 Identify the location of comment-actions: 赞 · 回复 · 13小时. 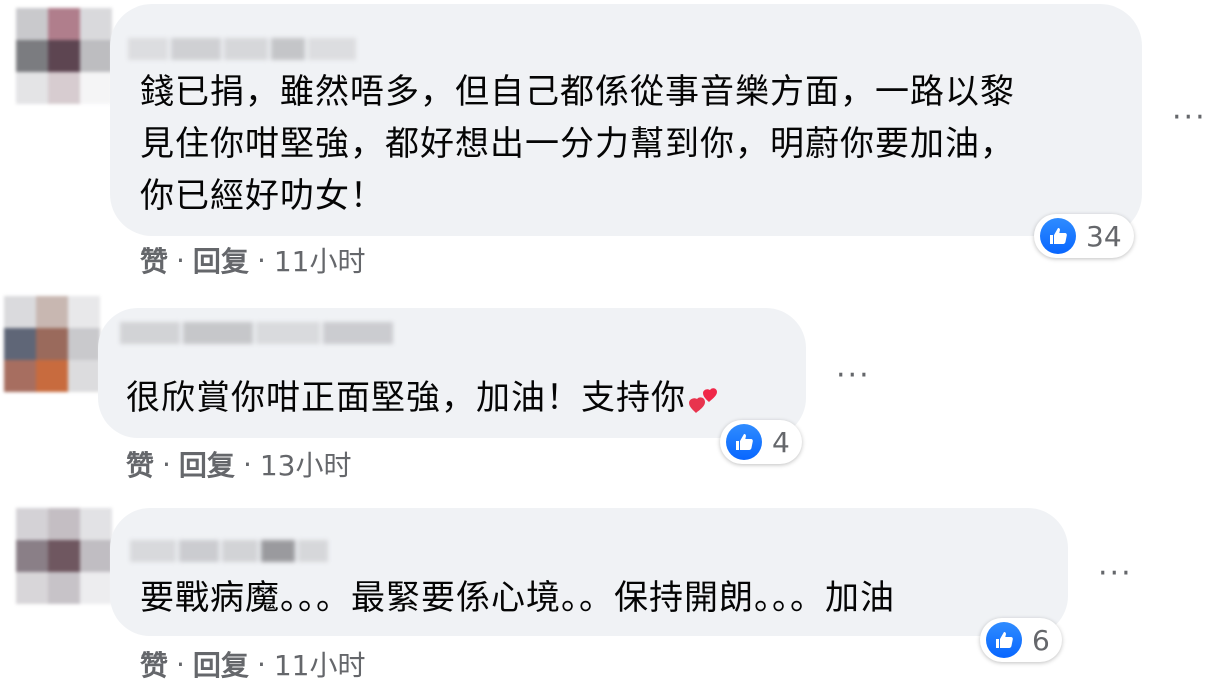
(238, 464).